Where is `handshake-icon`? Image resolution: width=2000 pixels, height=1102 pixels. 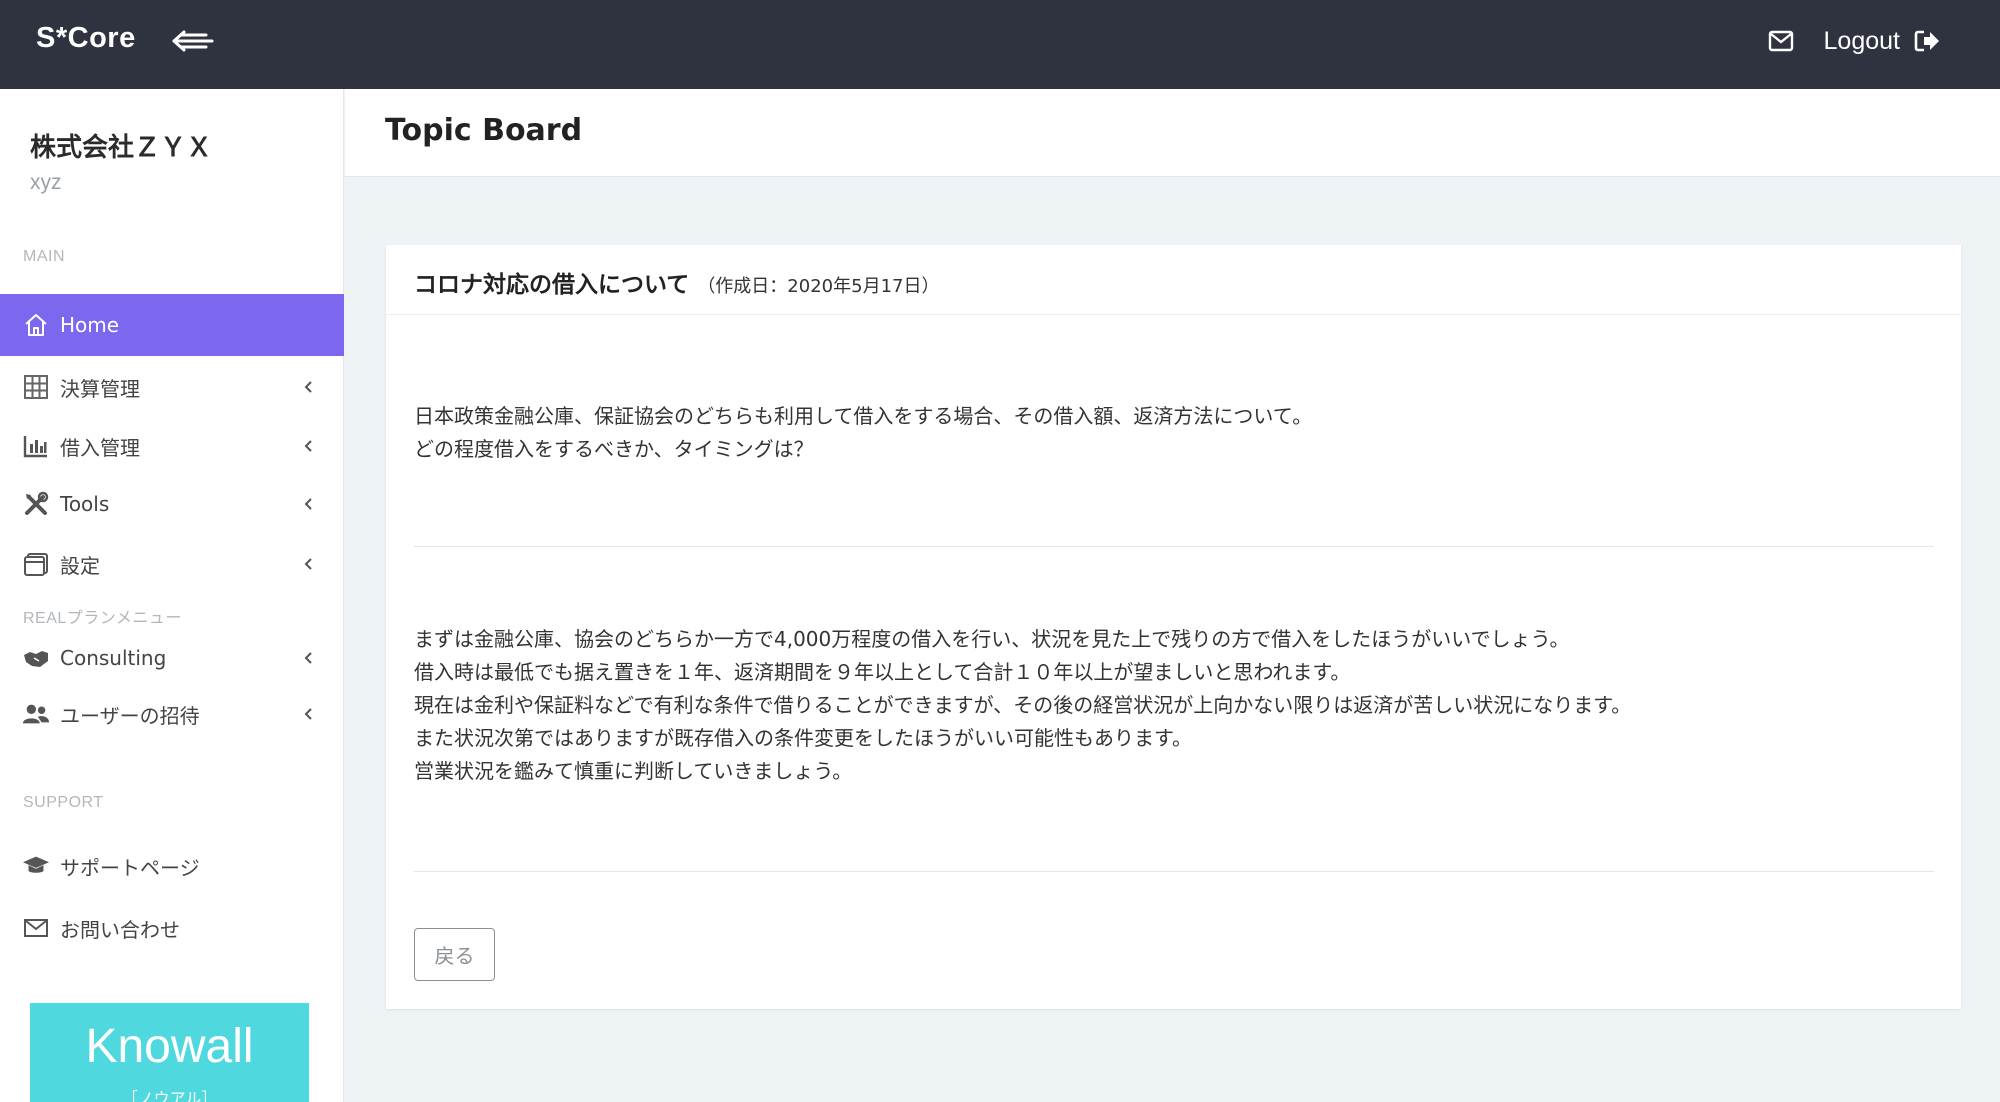 handshake-icon is located at coordinates (36, 658).